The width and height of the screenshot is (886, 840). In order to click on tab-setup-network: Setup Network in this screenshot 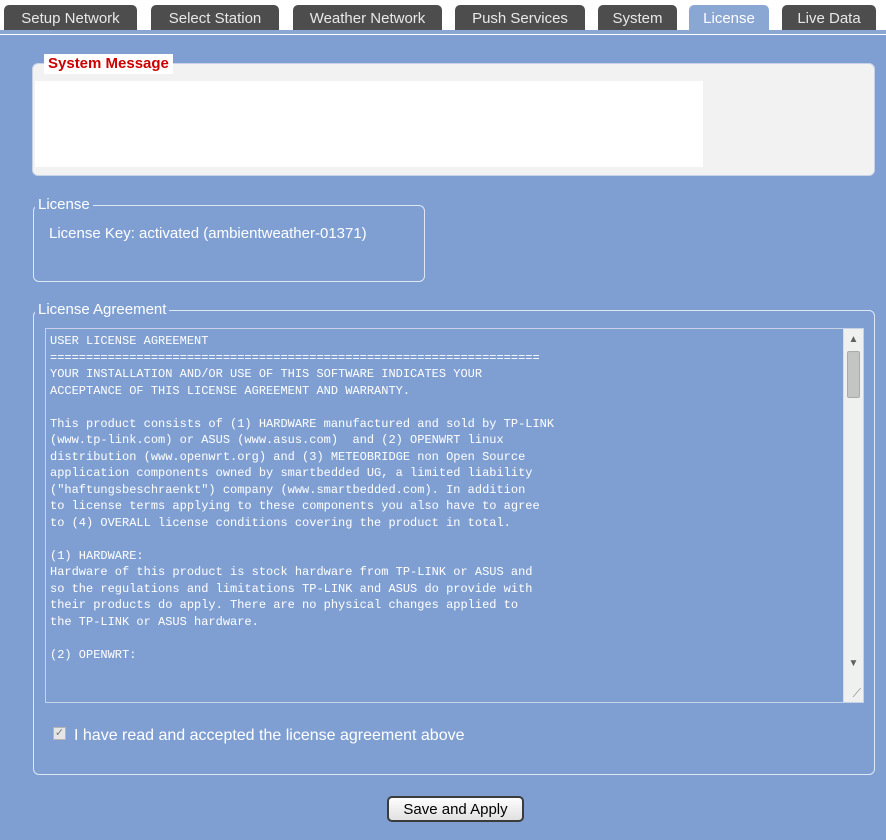, I will do `click(70, 18)`.